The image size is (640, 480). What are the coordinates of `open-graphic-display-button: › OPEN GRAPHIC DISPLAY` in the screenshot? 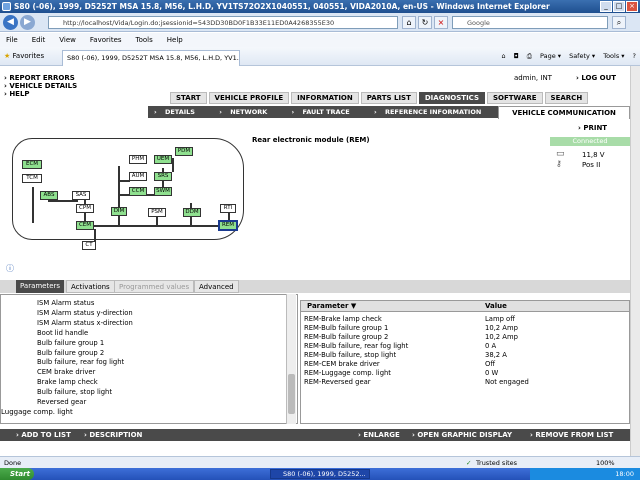 It's located at (462, 435).